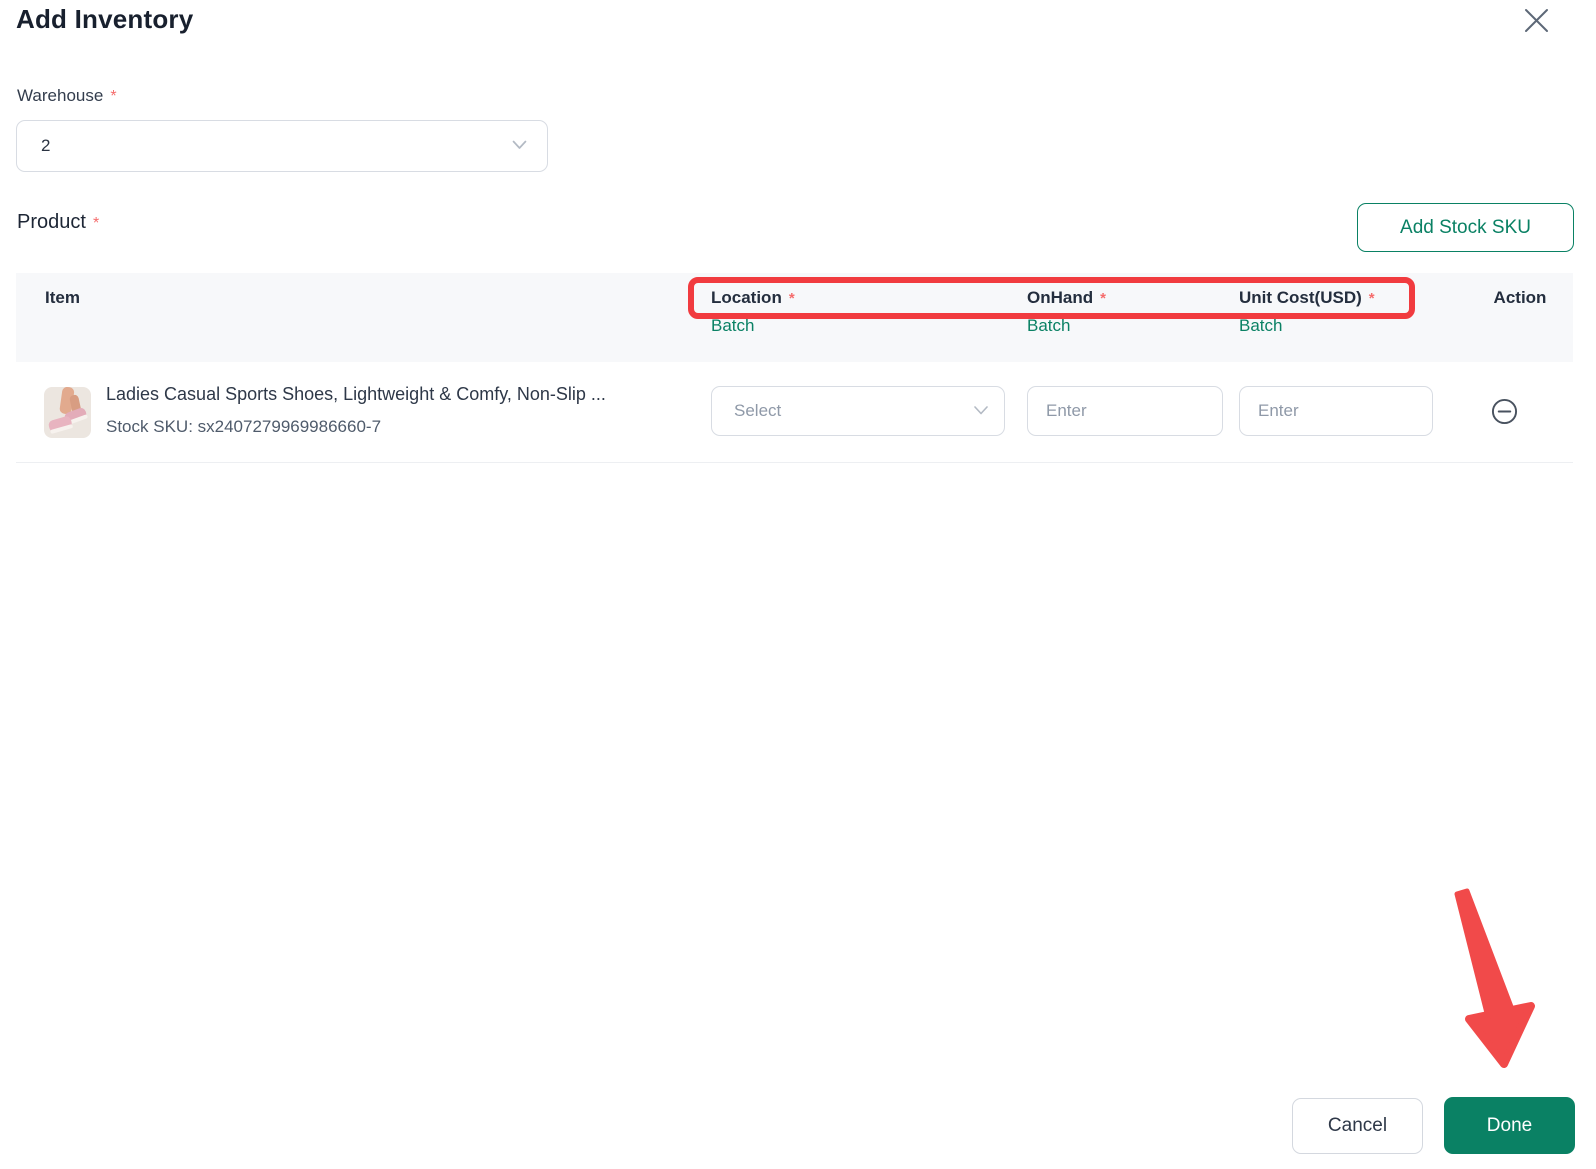  I want to click on column-header-item: Item, so click(62, 297).